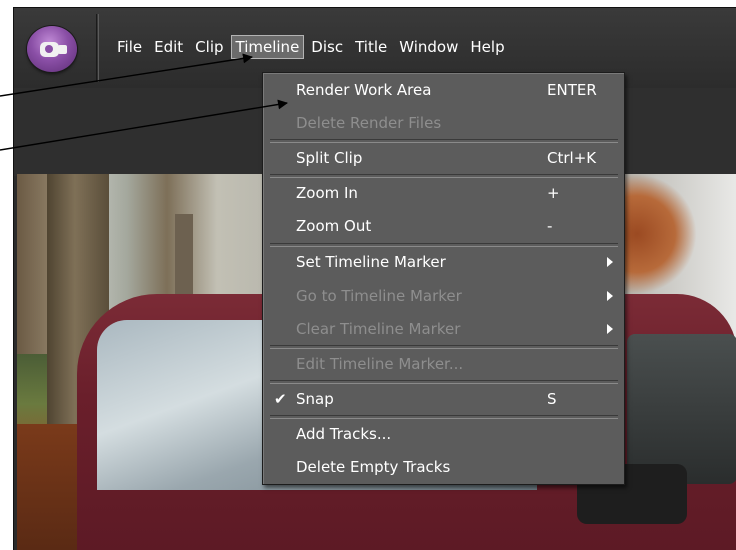  Describe the element at coordinates (126, 75) in the screenshot. I see `annotation-arrow-timeline` at that location.